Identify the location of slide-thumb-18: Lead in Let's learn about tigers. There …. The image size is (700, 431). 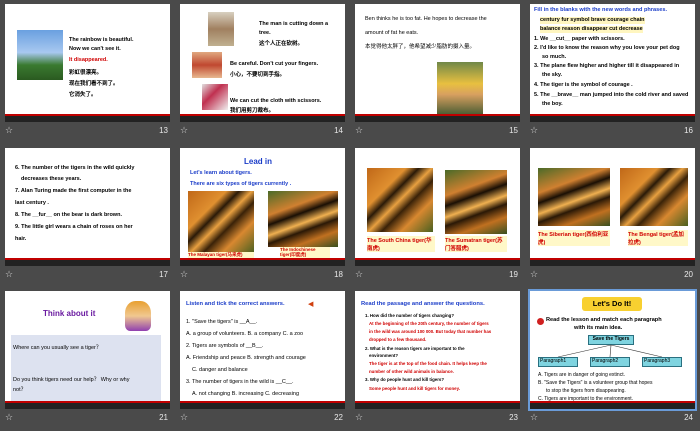
(262, 216).